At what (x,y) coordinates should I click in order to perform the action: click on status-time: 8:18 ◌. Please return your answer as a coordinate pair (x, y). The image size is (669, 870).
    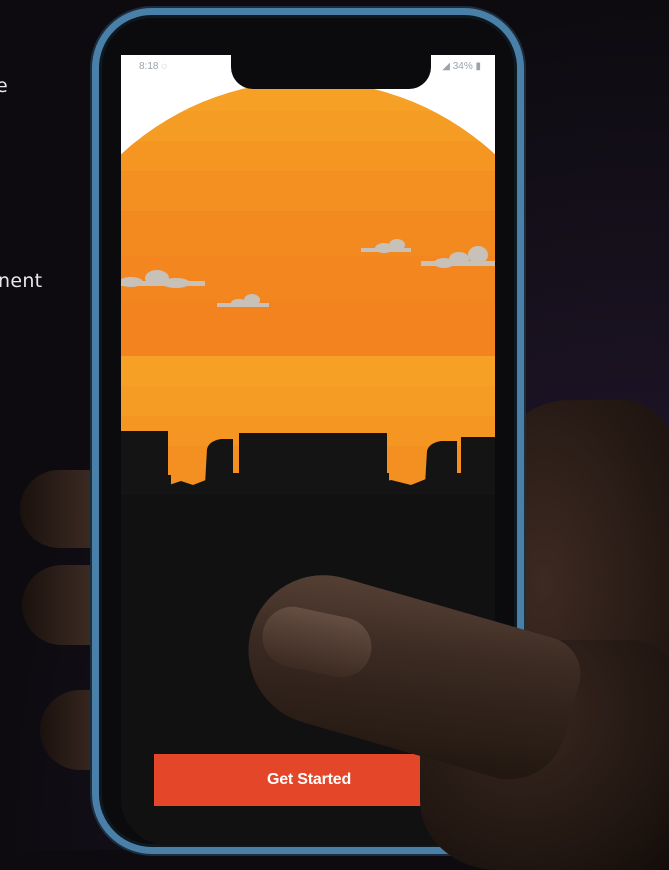
    Looking at the image, I should click on (153, 66).